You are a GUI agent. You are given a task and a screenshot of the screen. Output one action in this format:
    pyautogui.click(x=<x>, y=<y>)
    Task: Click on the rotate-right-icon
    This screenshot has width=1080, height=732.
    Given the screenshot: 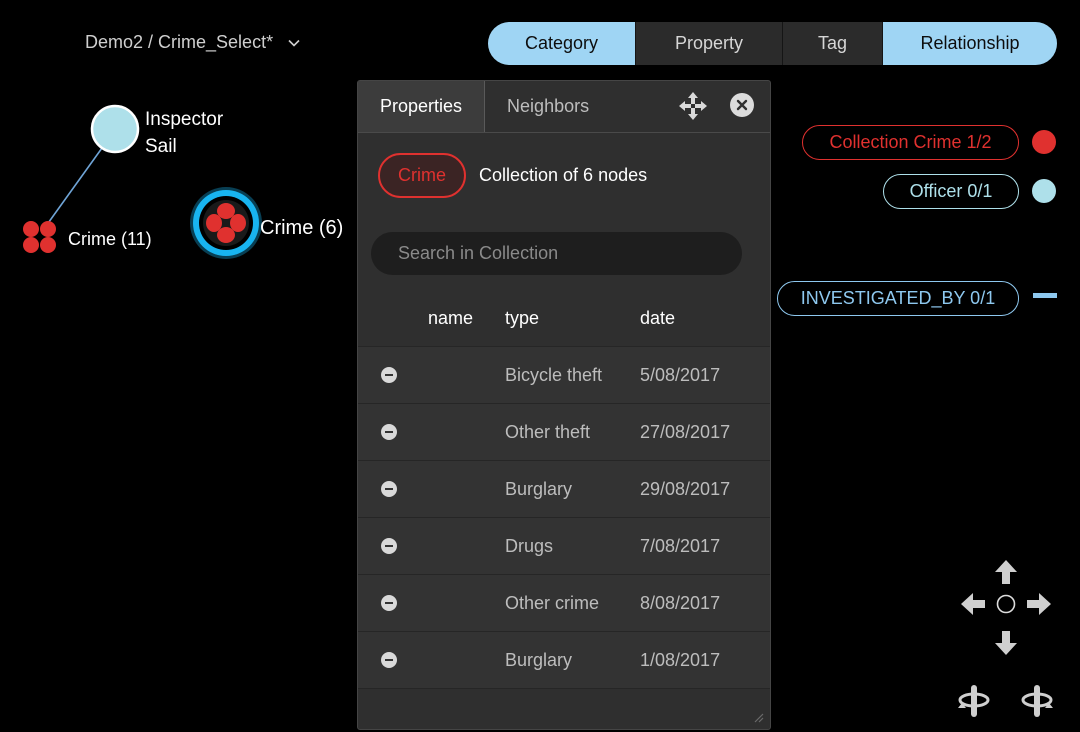 What is the action you would take?
    pyautogui.click(x=1037, y=701)
    